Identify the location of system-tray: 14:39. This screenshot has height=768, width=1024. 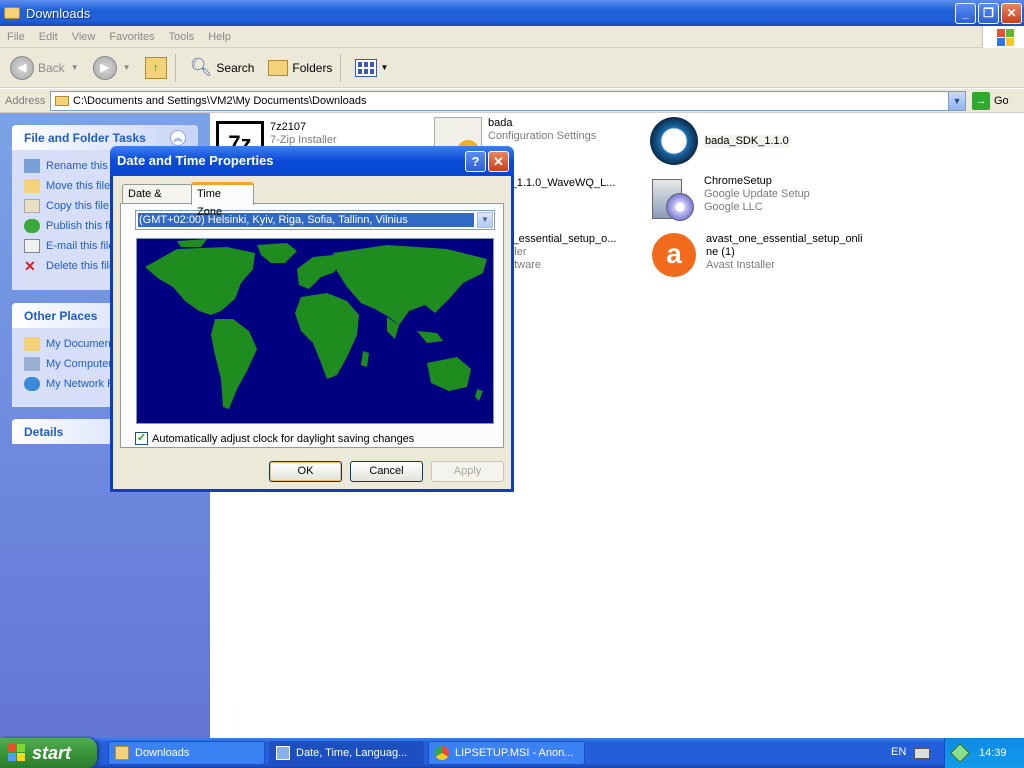
(984, 753).